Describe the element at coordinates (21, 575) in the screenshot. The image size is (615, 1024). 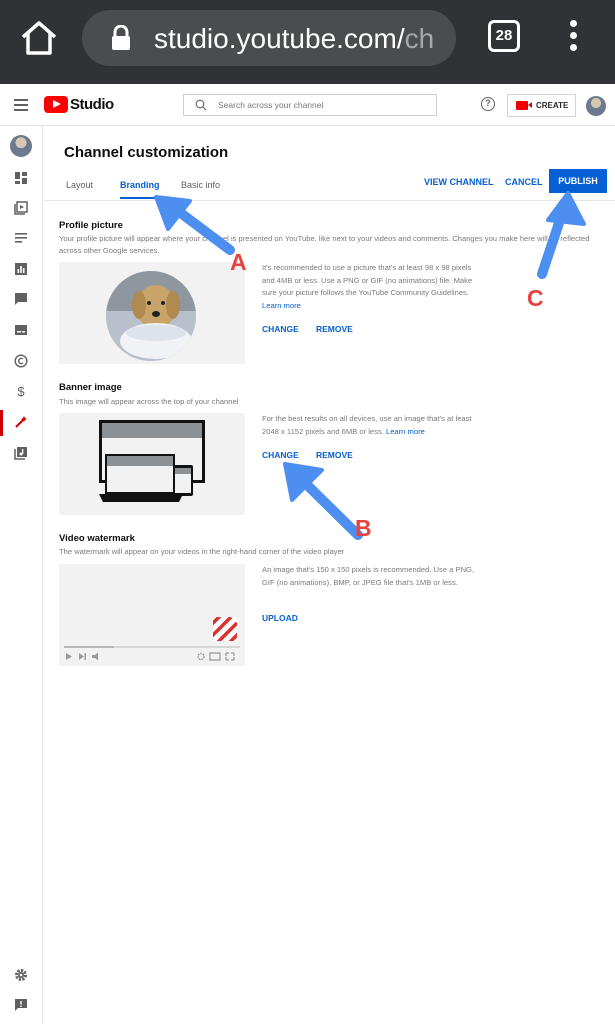
I see `left-nav: $` at that location.